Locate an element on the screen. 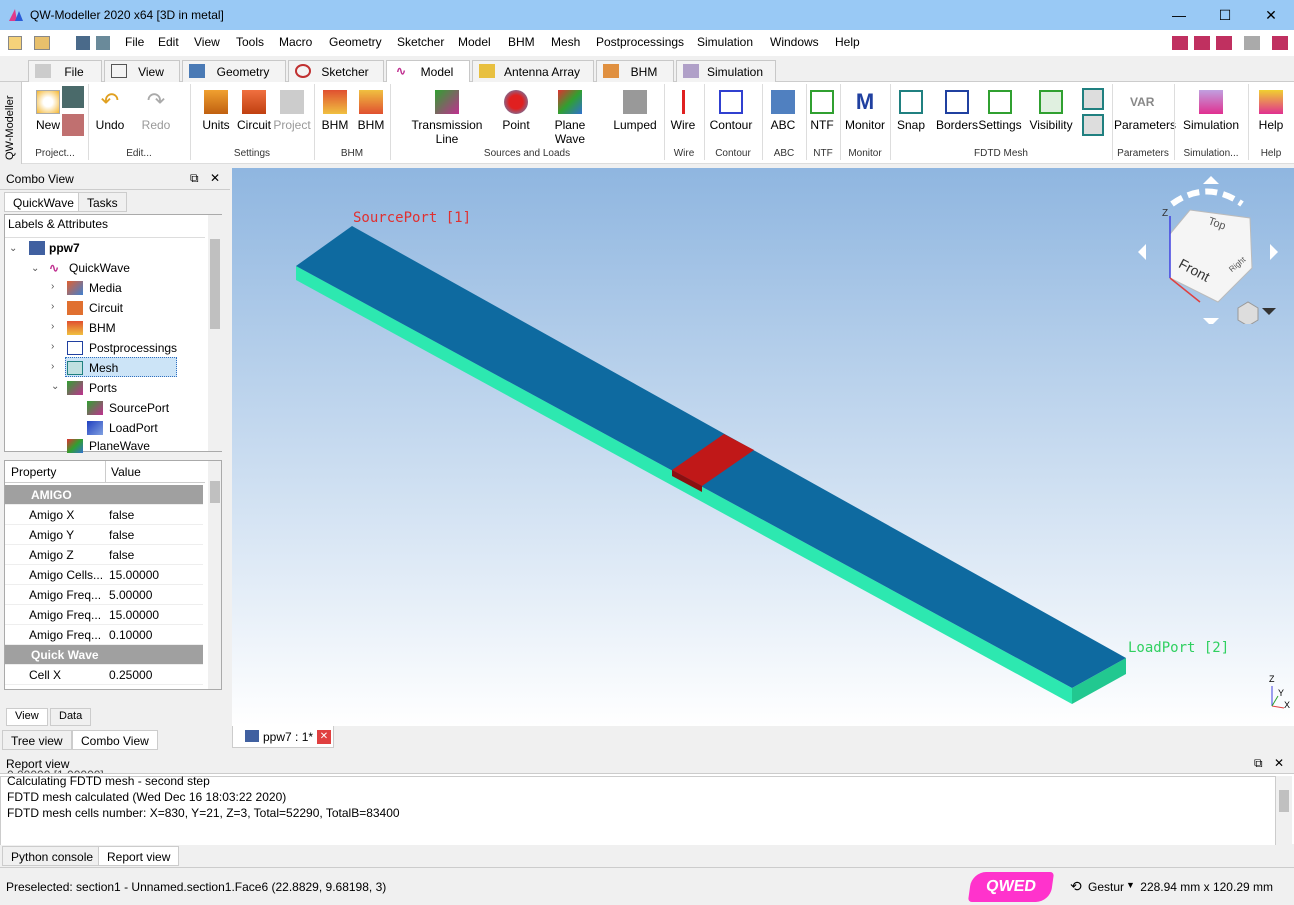 This screenshot has width=1294, height=905. menu-bhm: BHM is located at coordinates (521, 42).